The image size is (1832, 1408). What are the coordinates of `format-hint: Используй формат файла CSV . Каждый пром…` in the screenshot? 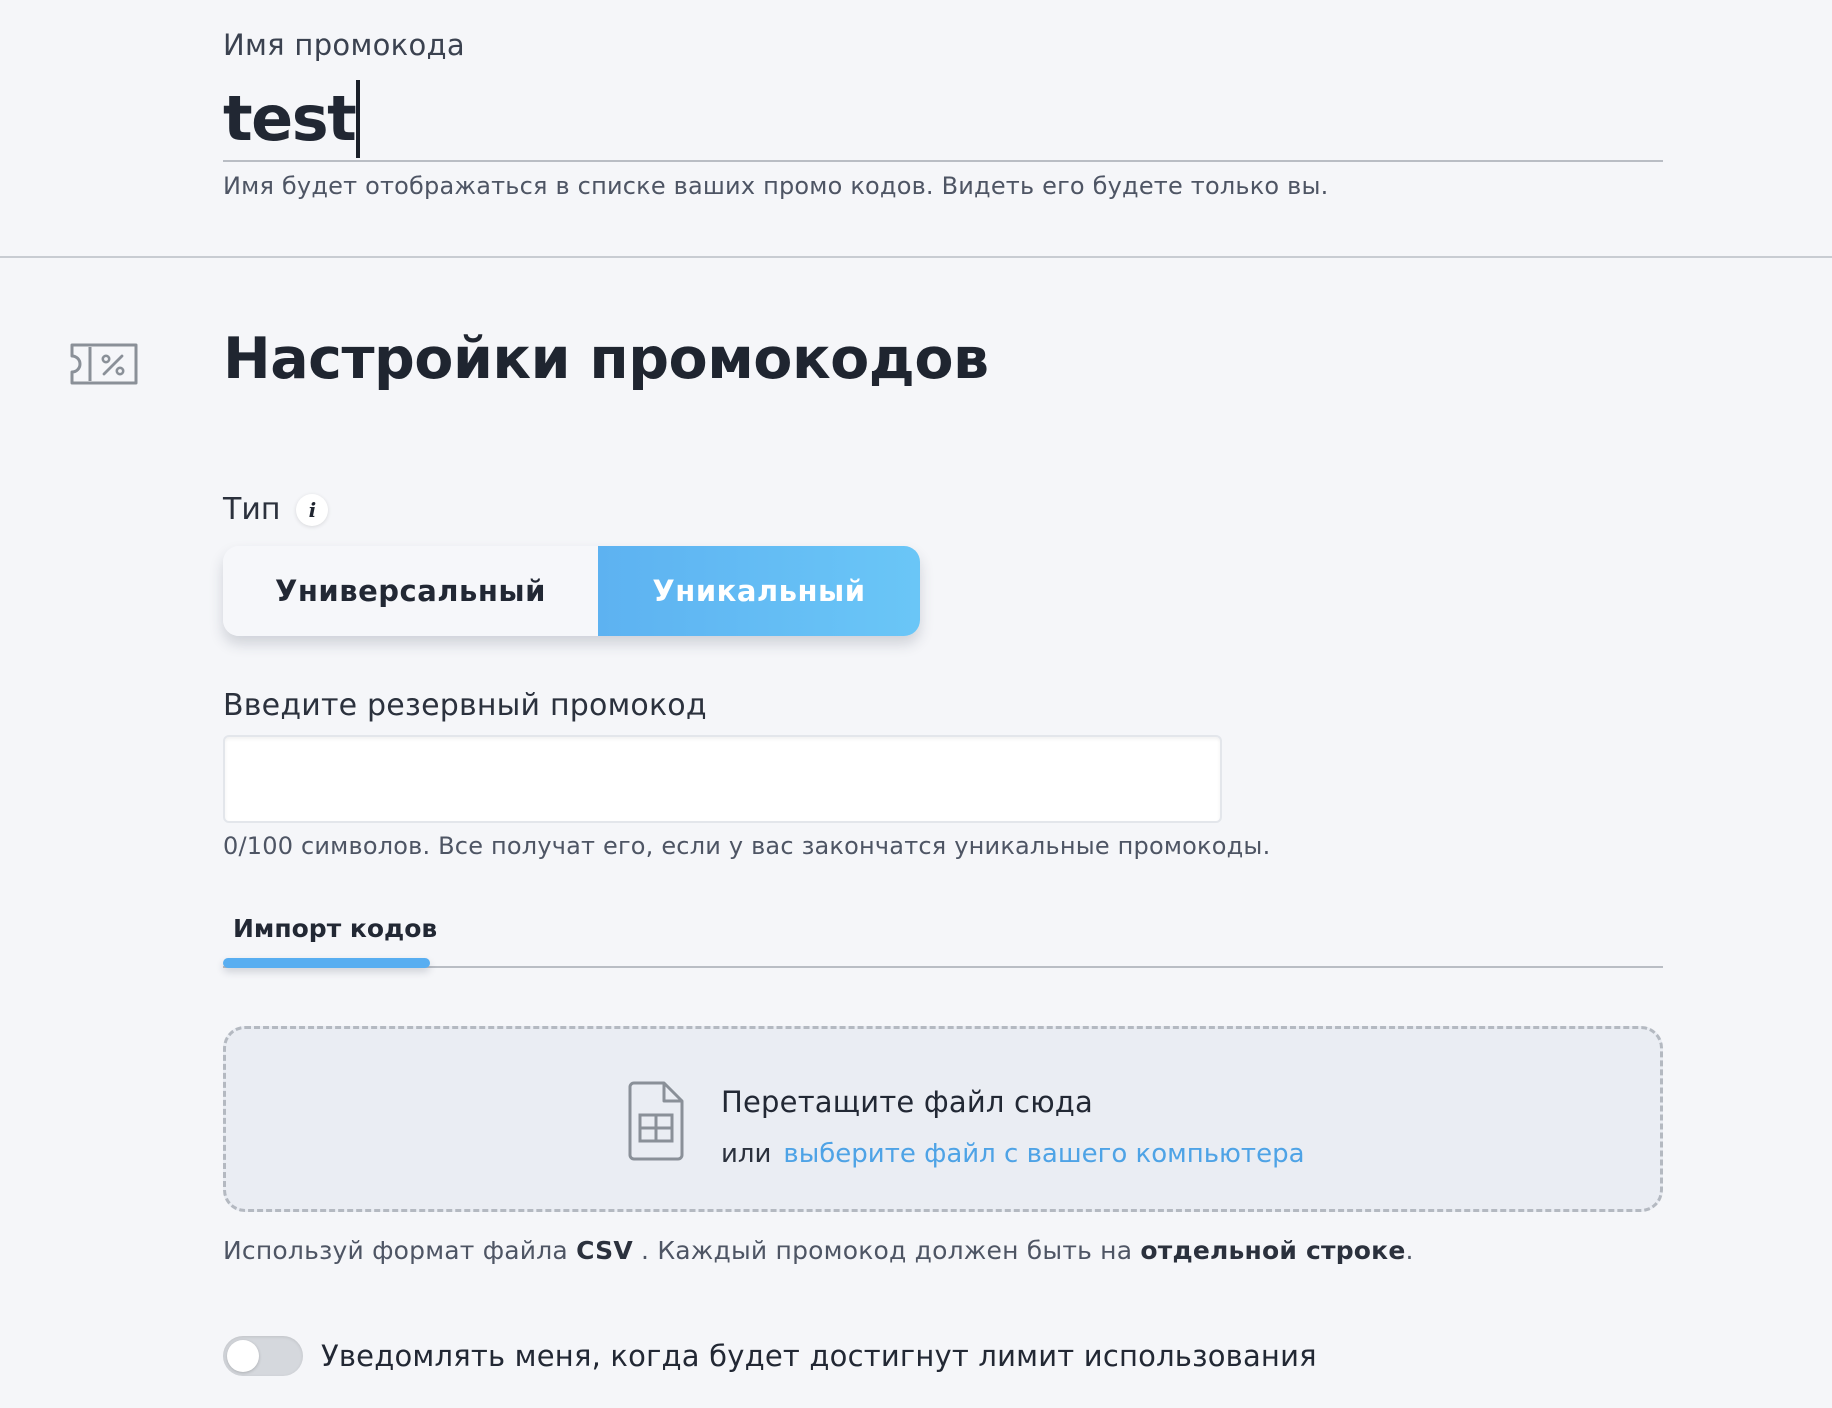 It's located at (818, 1250).